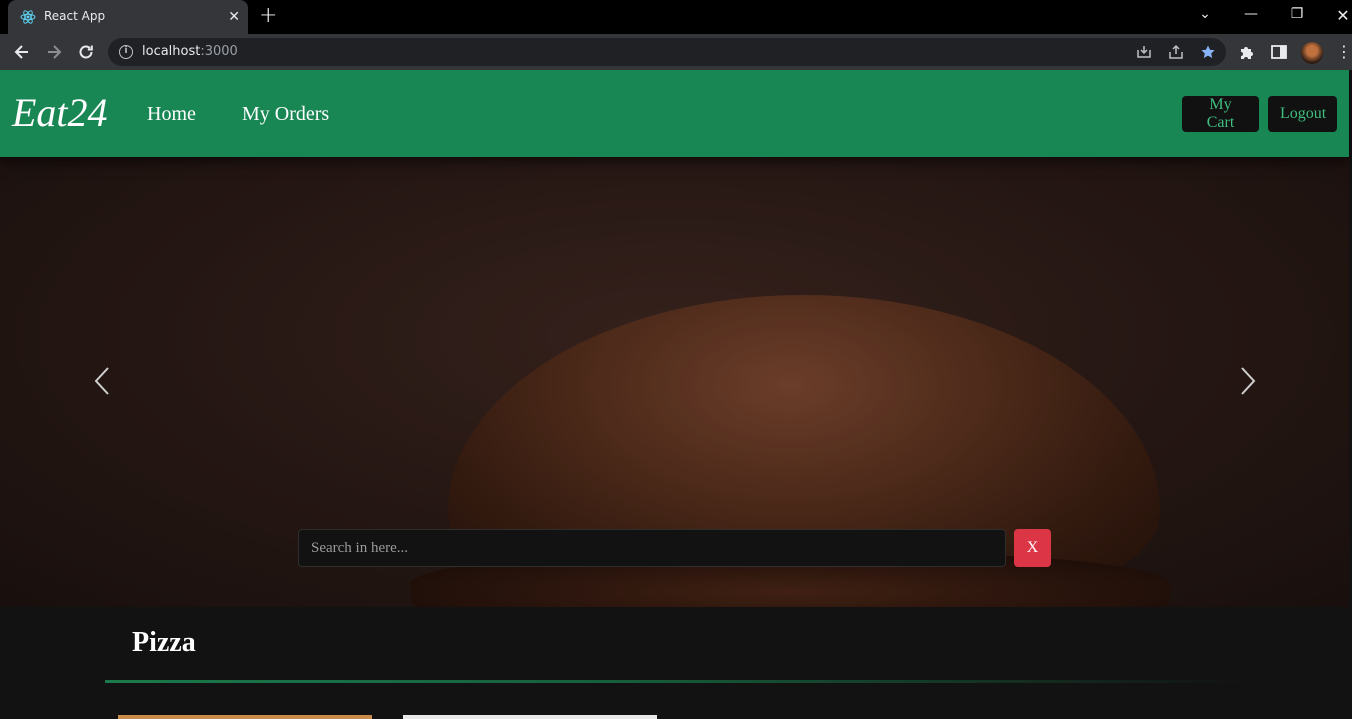 The image size is (1352, 719). What do you see at coordinates (1205, 14) in the screenshot?
I see `tab-search-icon: ⌄` at bounding box center [1205, 14].